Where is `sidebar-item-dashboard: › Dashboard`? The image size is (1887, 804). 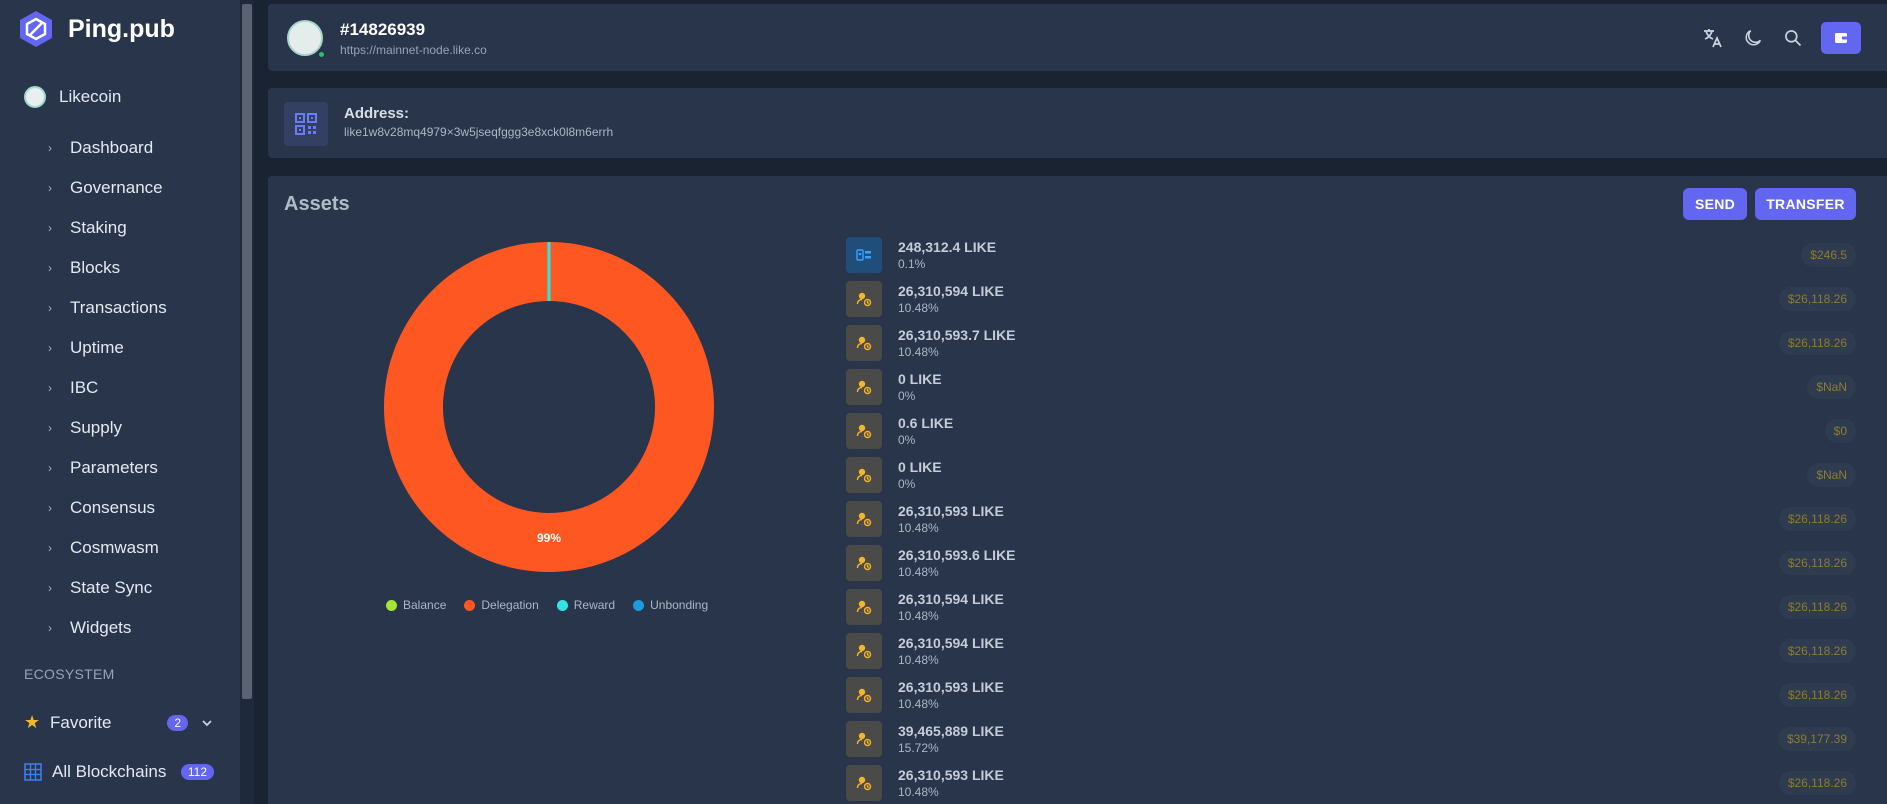
sidebar-item-dashboard: › Dashboard is located at coordinates (107, 148).